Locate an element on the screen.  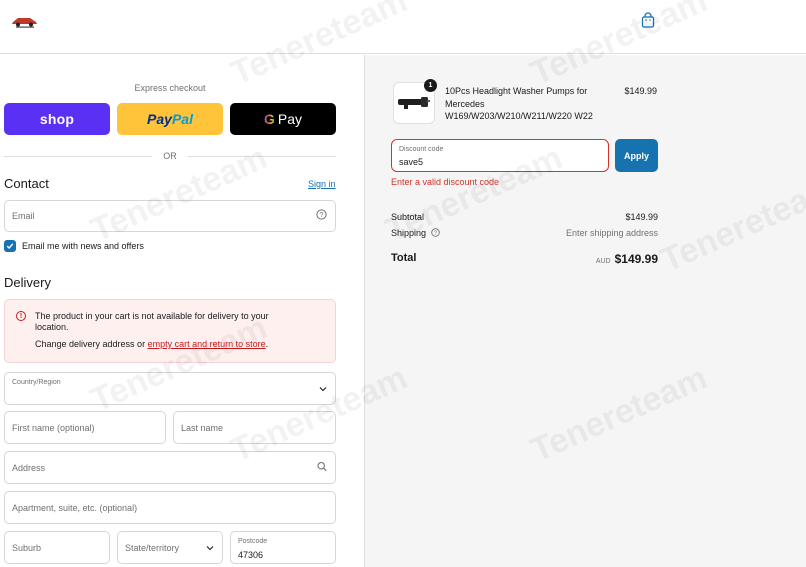
suburb-placeholder: Suburb is located at coordinates (27, 547).